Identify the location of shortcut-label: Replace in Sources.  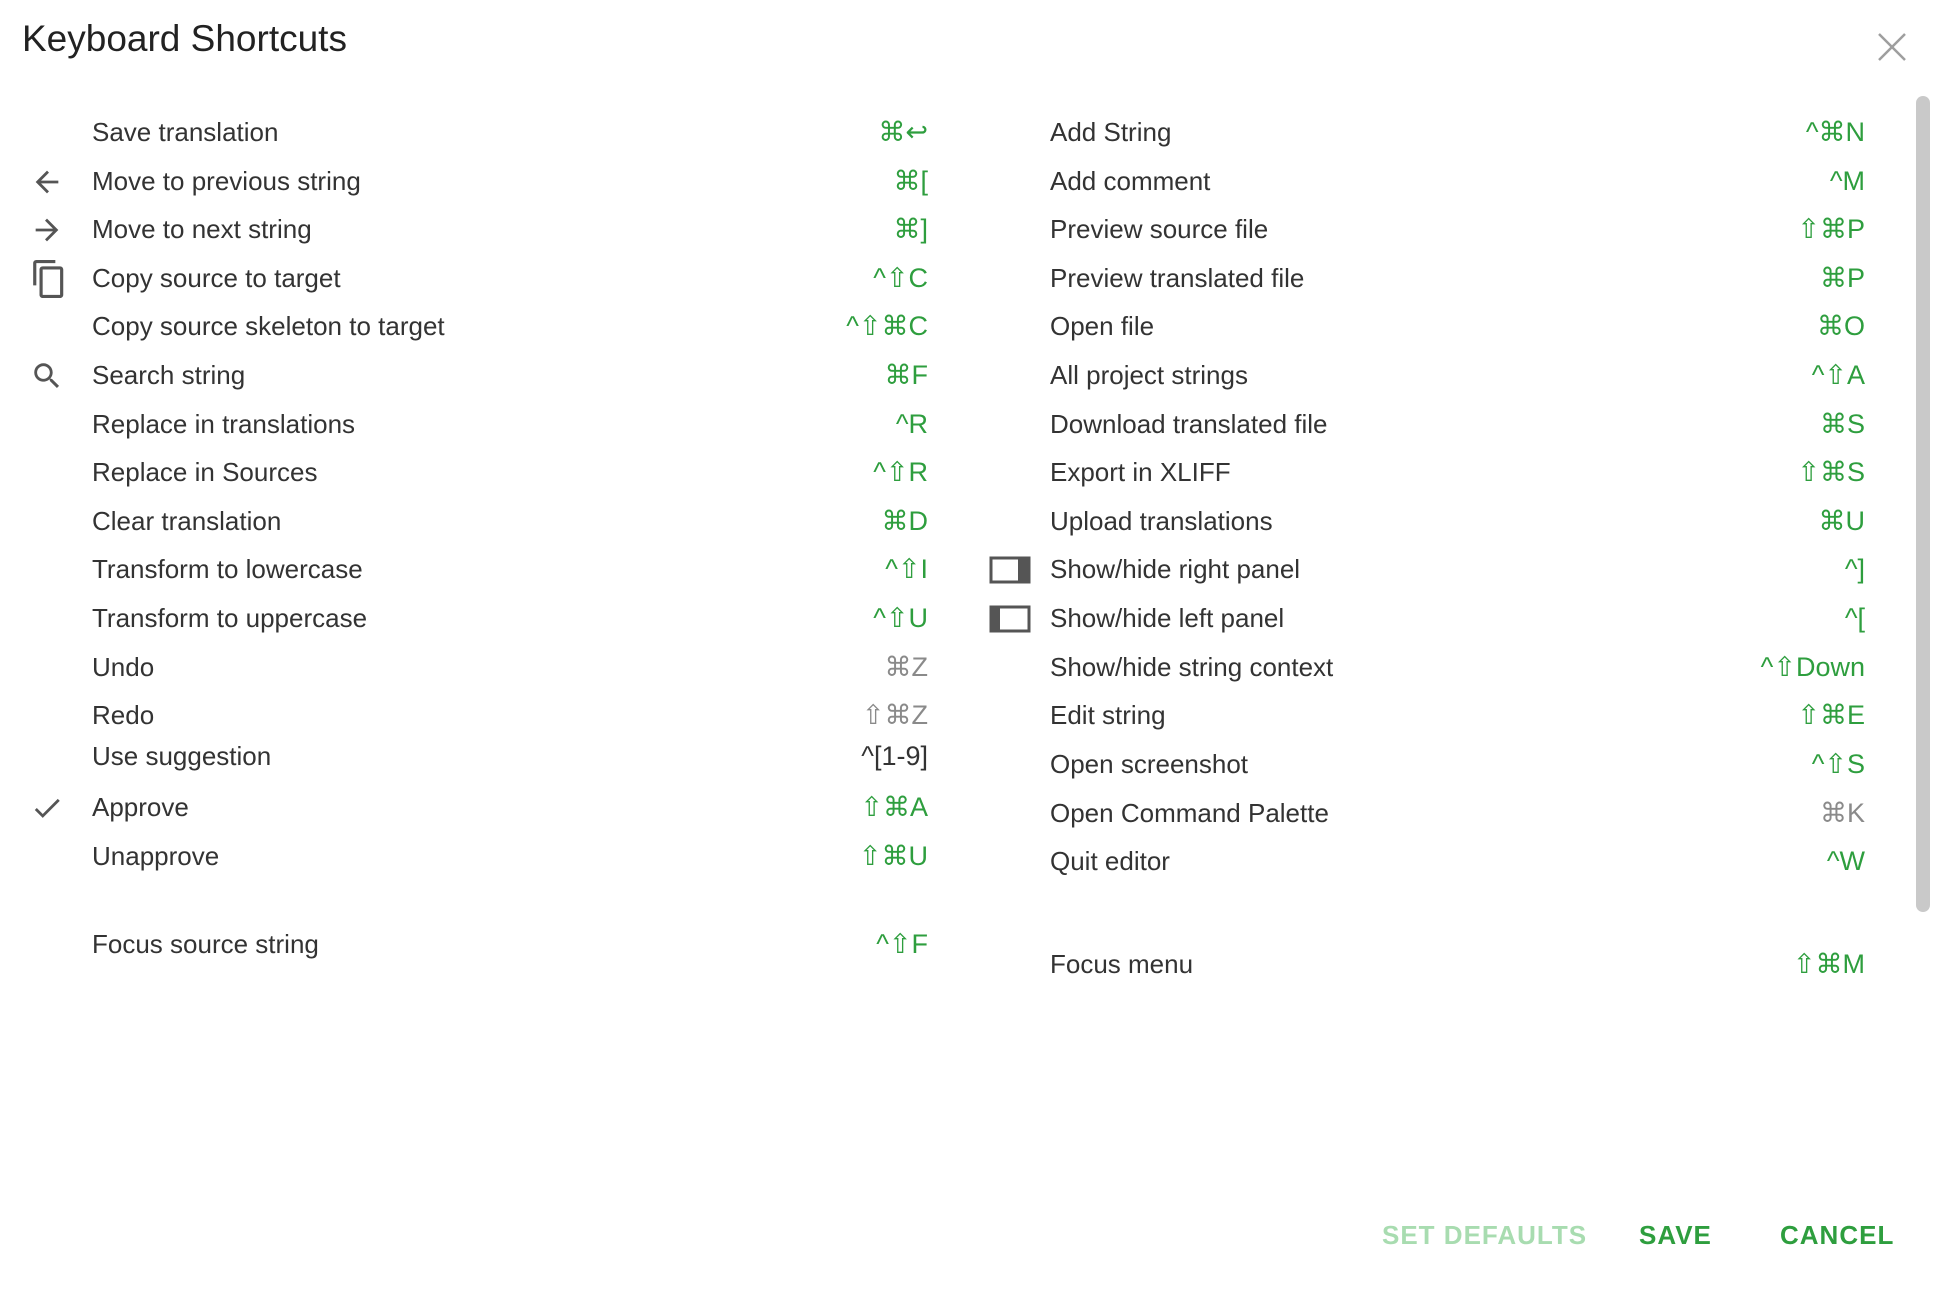
(205, 472).